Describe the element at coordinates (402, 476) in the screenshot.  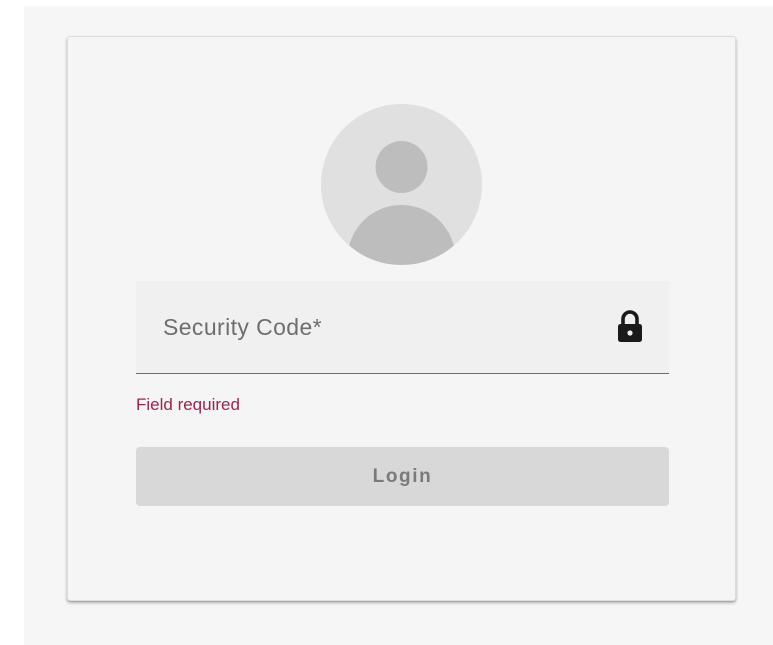
I see `login-button: Login` at that location.